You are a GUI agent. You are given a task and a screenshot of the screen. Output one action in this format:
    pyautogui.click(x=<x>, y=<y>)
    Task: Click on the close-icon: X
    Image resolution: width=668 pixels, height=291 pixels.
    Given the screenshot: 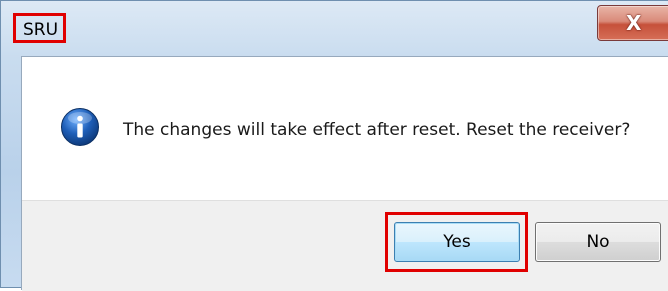 What is the action you would take?
    pyautogui.click(x=634, y=23)
    